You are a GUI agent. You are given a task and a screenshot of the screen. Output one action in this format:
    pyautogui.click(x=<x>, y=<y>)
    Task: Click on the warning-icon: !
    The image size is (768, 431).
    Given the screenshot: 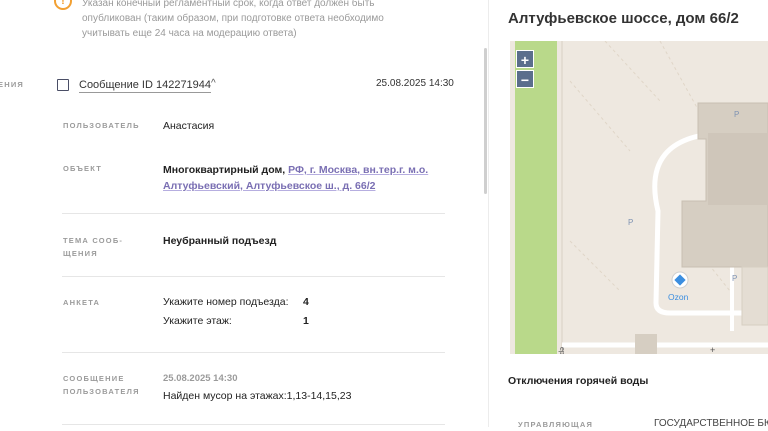 What is the action you would take?
    pyautogui.click(x=63, y=5)
    